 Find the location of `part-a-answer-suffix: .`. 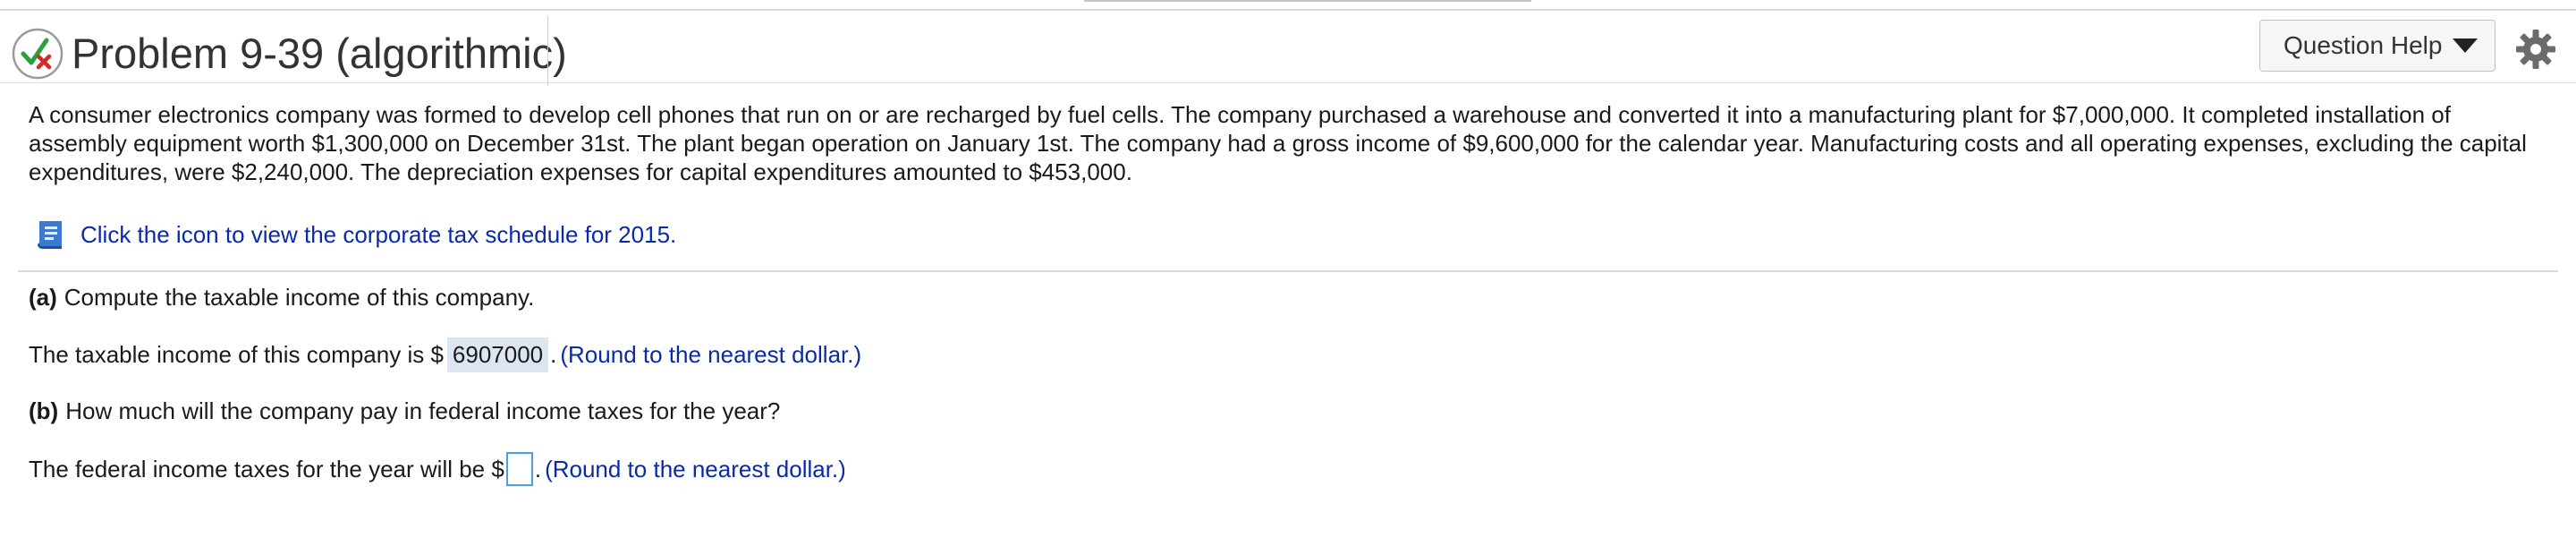

part-a-answer-suffix: . is located at coordinates (553, 354).